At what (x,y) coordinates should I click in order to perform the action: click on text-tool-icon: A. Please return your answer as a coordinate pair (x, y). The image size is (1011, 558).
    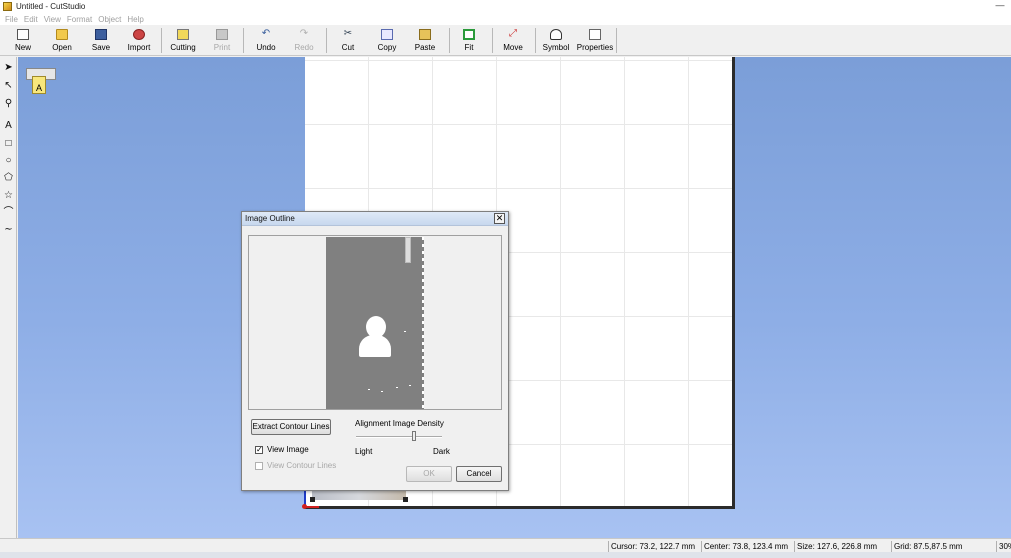
    Looking at the image, I should click on (8, 125).